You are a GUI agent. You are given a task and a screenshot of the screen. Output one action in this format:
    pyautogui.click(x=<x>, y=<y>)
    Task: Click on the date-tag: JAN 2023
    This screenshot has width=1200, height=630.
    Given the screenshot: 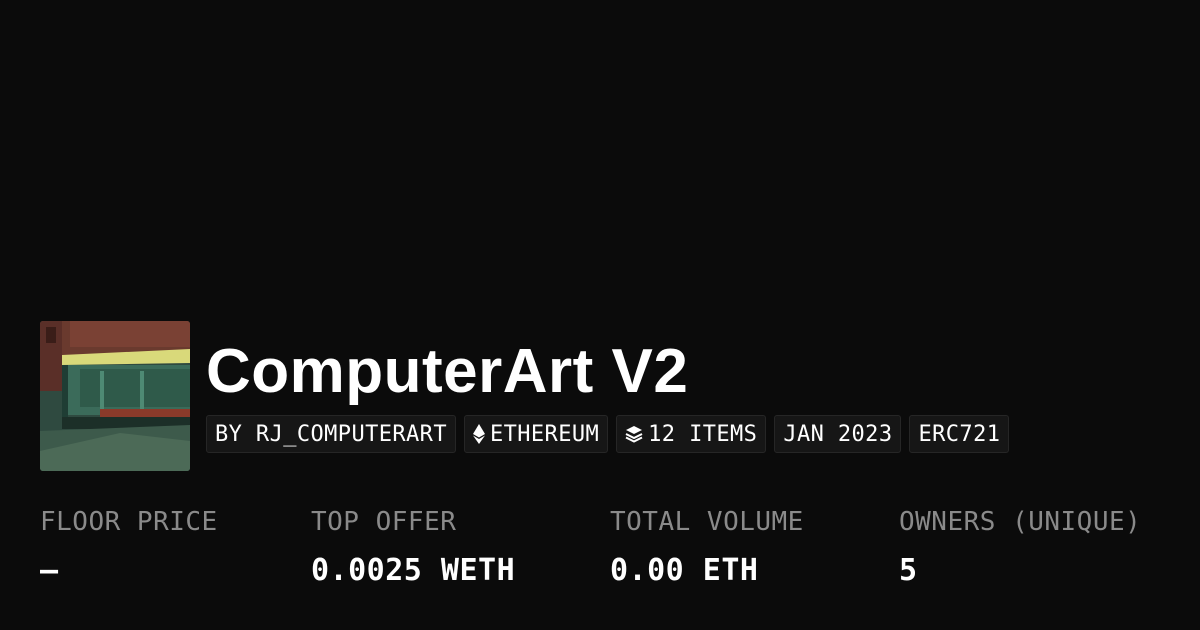 What is the action you would take?
    pyautogui.click(x=838, y=434)
    